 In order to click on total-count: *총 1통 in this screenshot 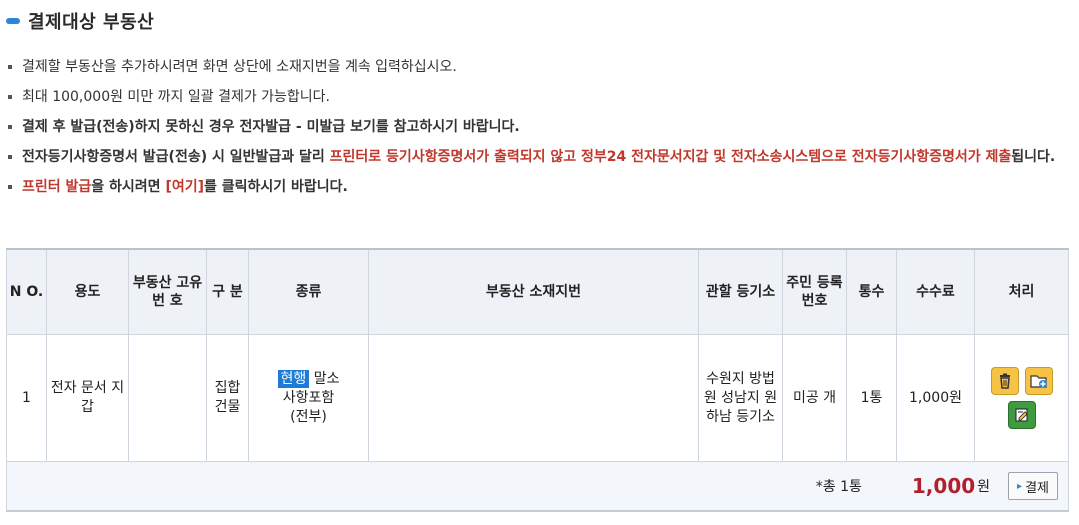, I will do `click(838, 487)`.